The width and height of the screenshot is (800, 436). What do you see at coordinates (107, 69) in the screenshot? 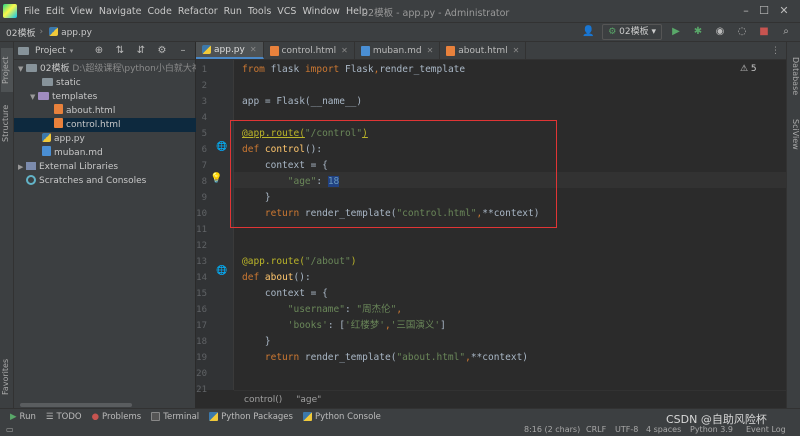
I see `tree-item-root: ▼ 02模板 D:\超级课程\python小白就大神` at bounding box center [107, 69].